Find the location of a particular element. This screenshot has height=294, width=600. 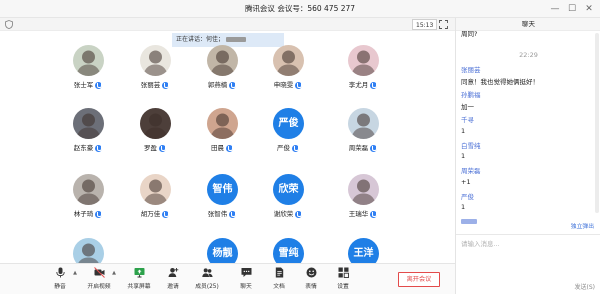

participant-tile: 郭燕楠 is located at coordinates (222, 73).